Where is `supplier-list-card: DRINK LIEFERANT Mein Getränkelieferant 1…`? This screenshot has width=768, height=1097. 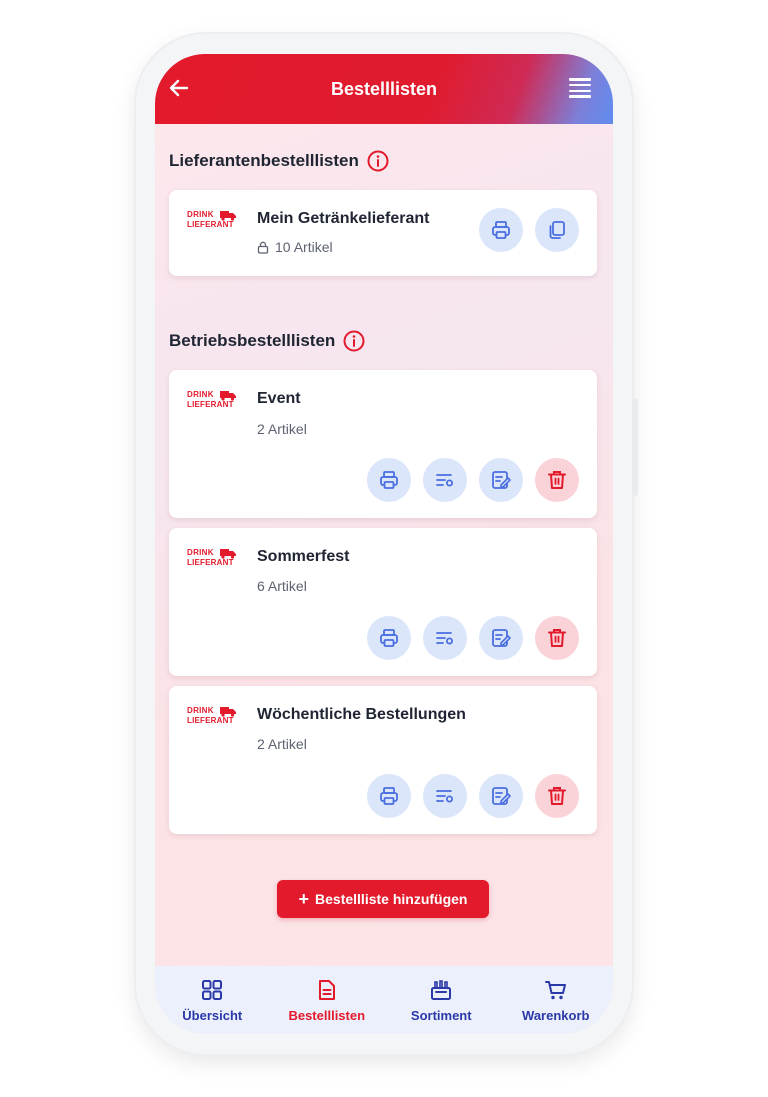 supplier-list-card: DRINK LIEFERANT Mein Getränkelieferant 1… is located at coordinates (383, 233).